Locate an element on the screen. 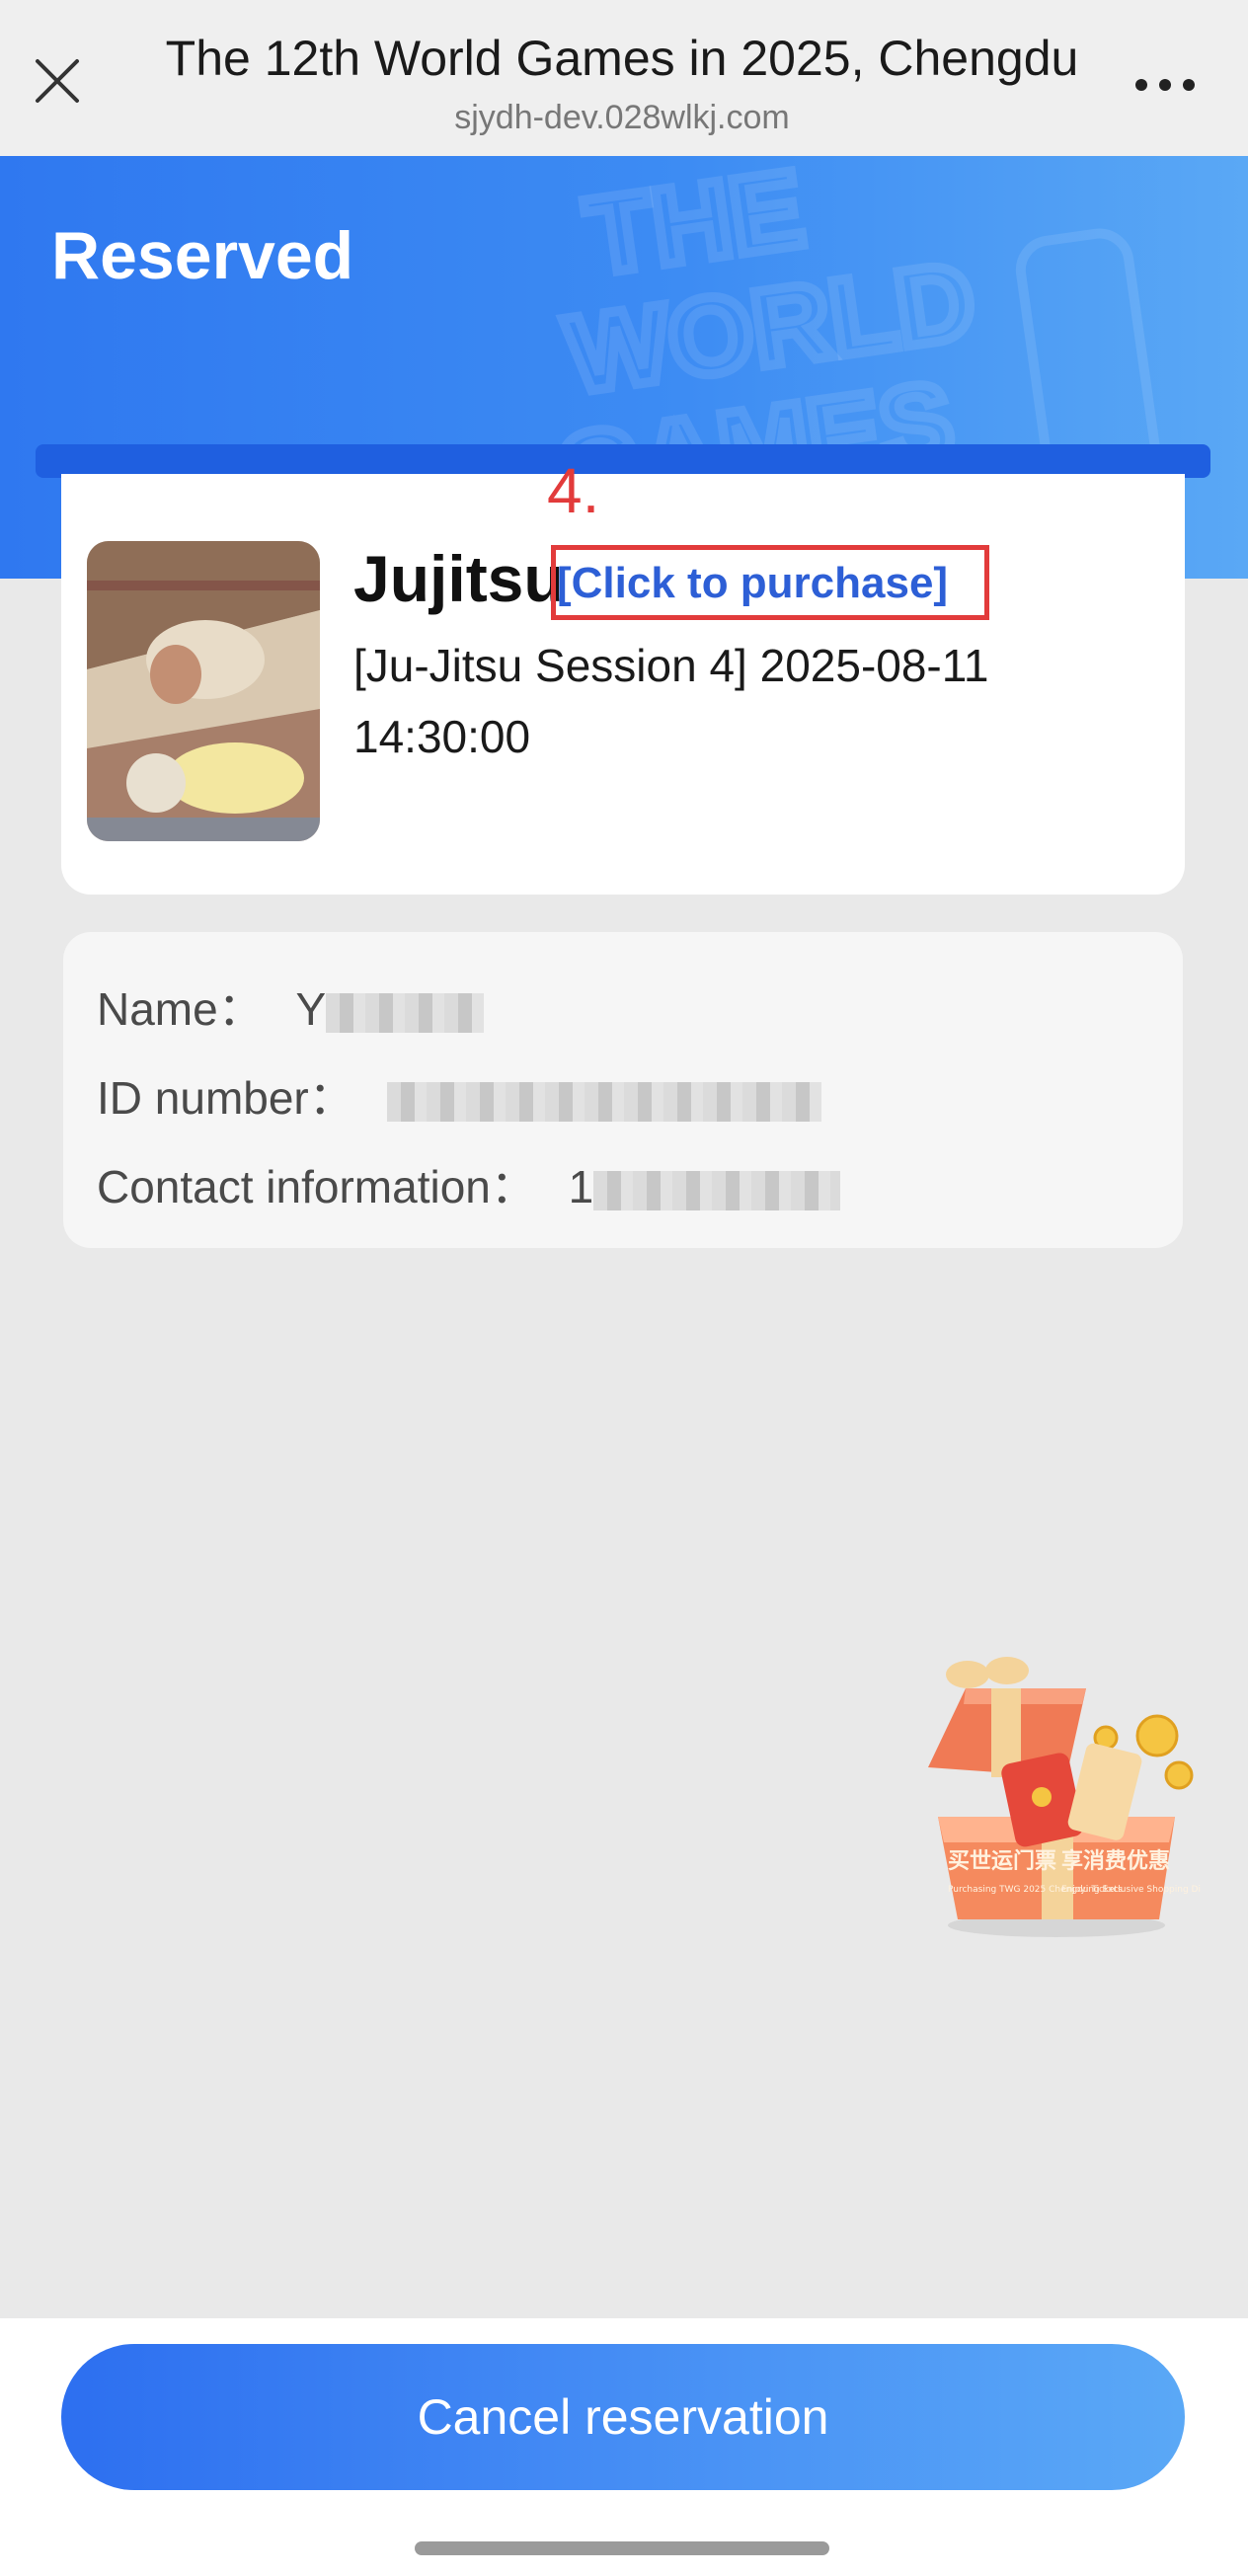 Image resolution: width=1248 pixels, height=2576 pixels. redacted-contact is located at coordinates (717, 1190).